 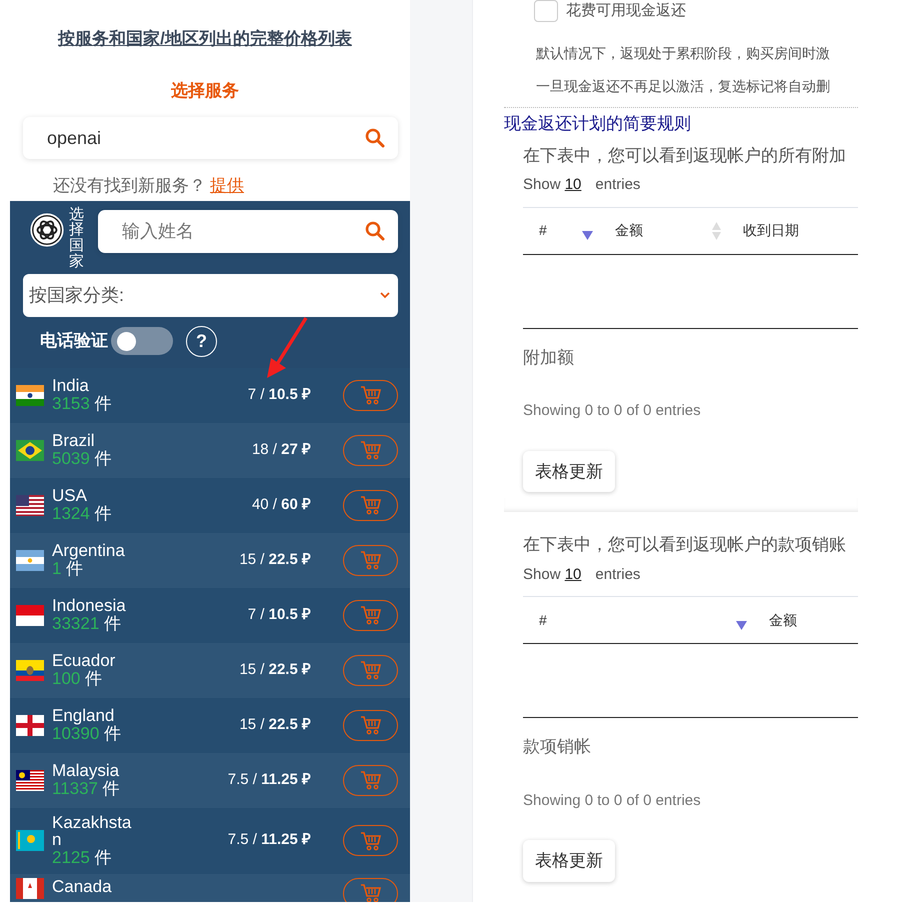 I want to click on offer-link: 提供, so click(x=227, y=185).